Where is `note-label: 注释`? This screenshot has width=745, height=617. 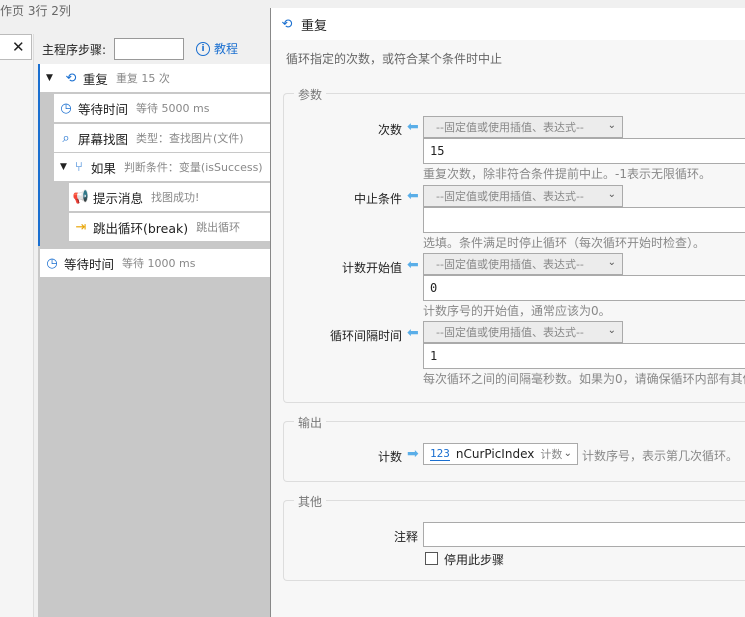 note-label: 注释 is located at coordinates (405, 537).